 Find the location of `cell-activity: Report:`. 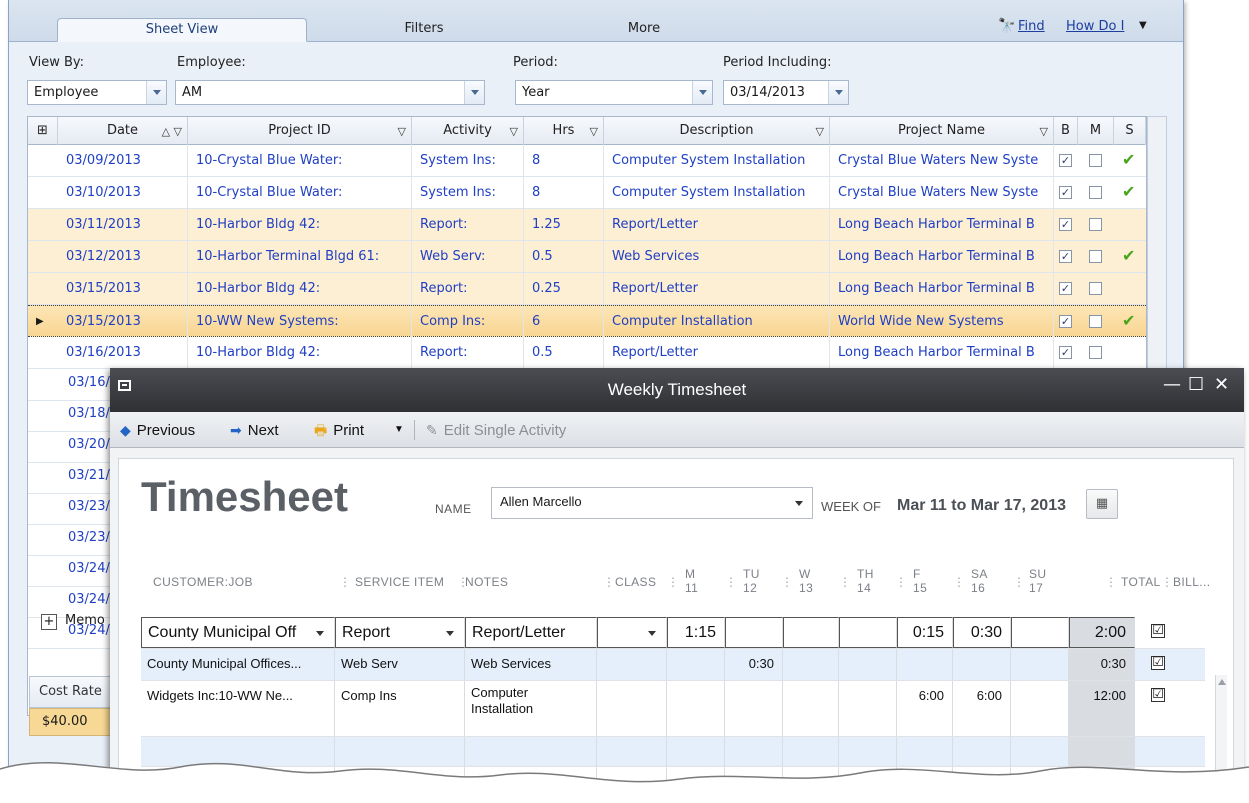

cell-activity: Report: is located at coordinates (468, 288).